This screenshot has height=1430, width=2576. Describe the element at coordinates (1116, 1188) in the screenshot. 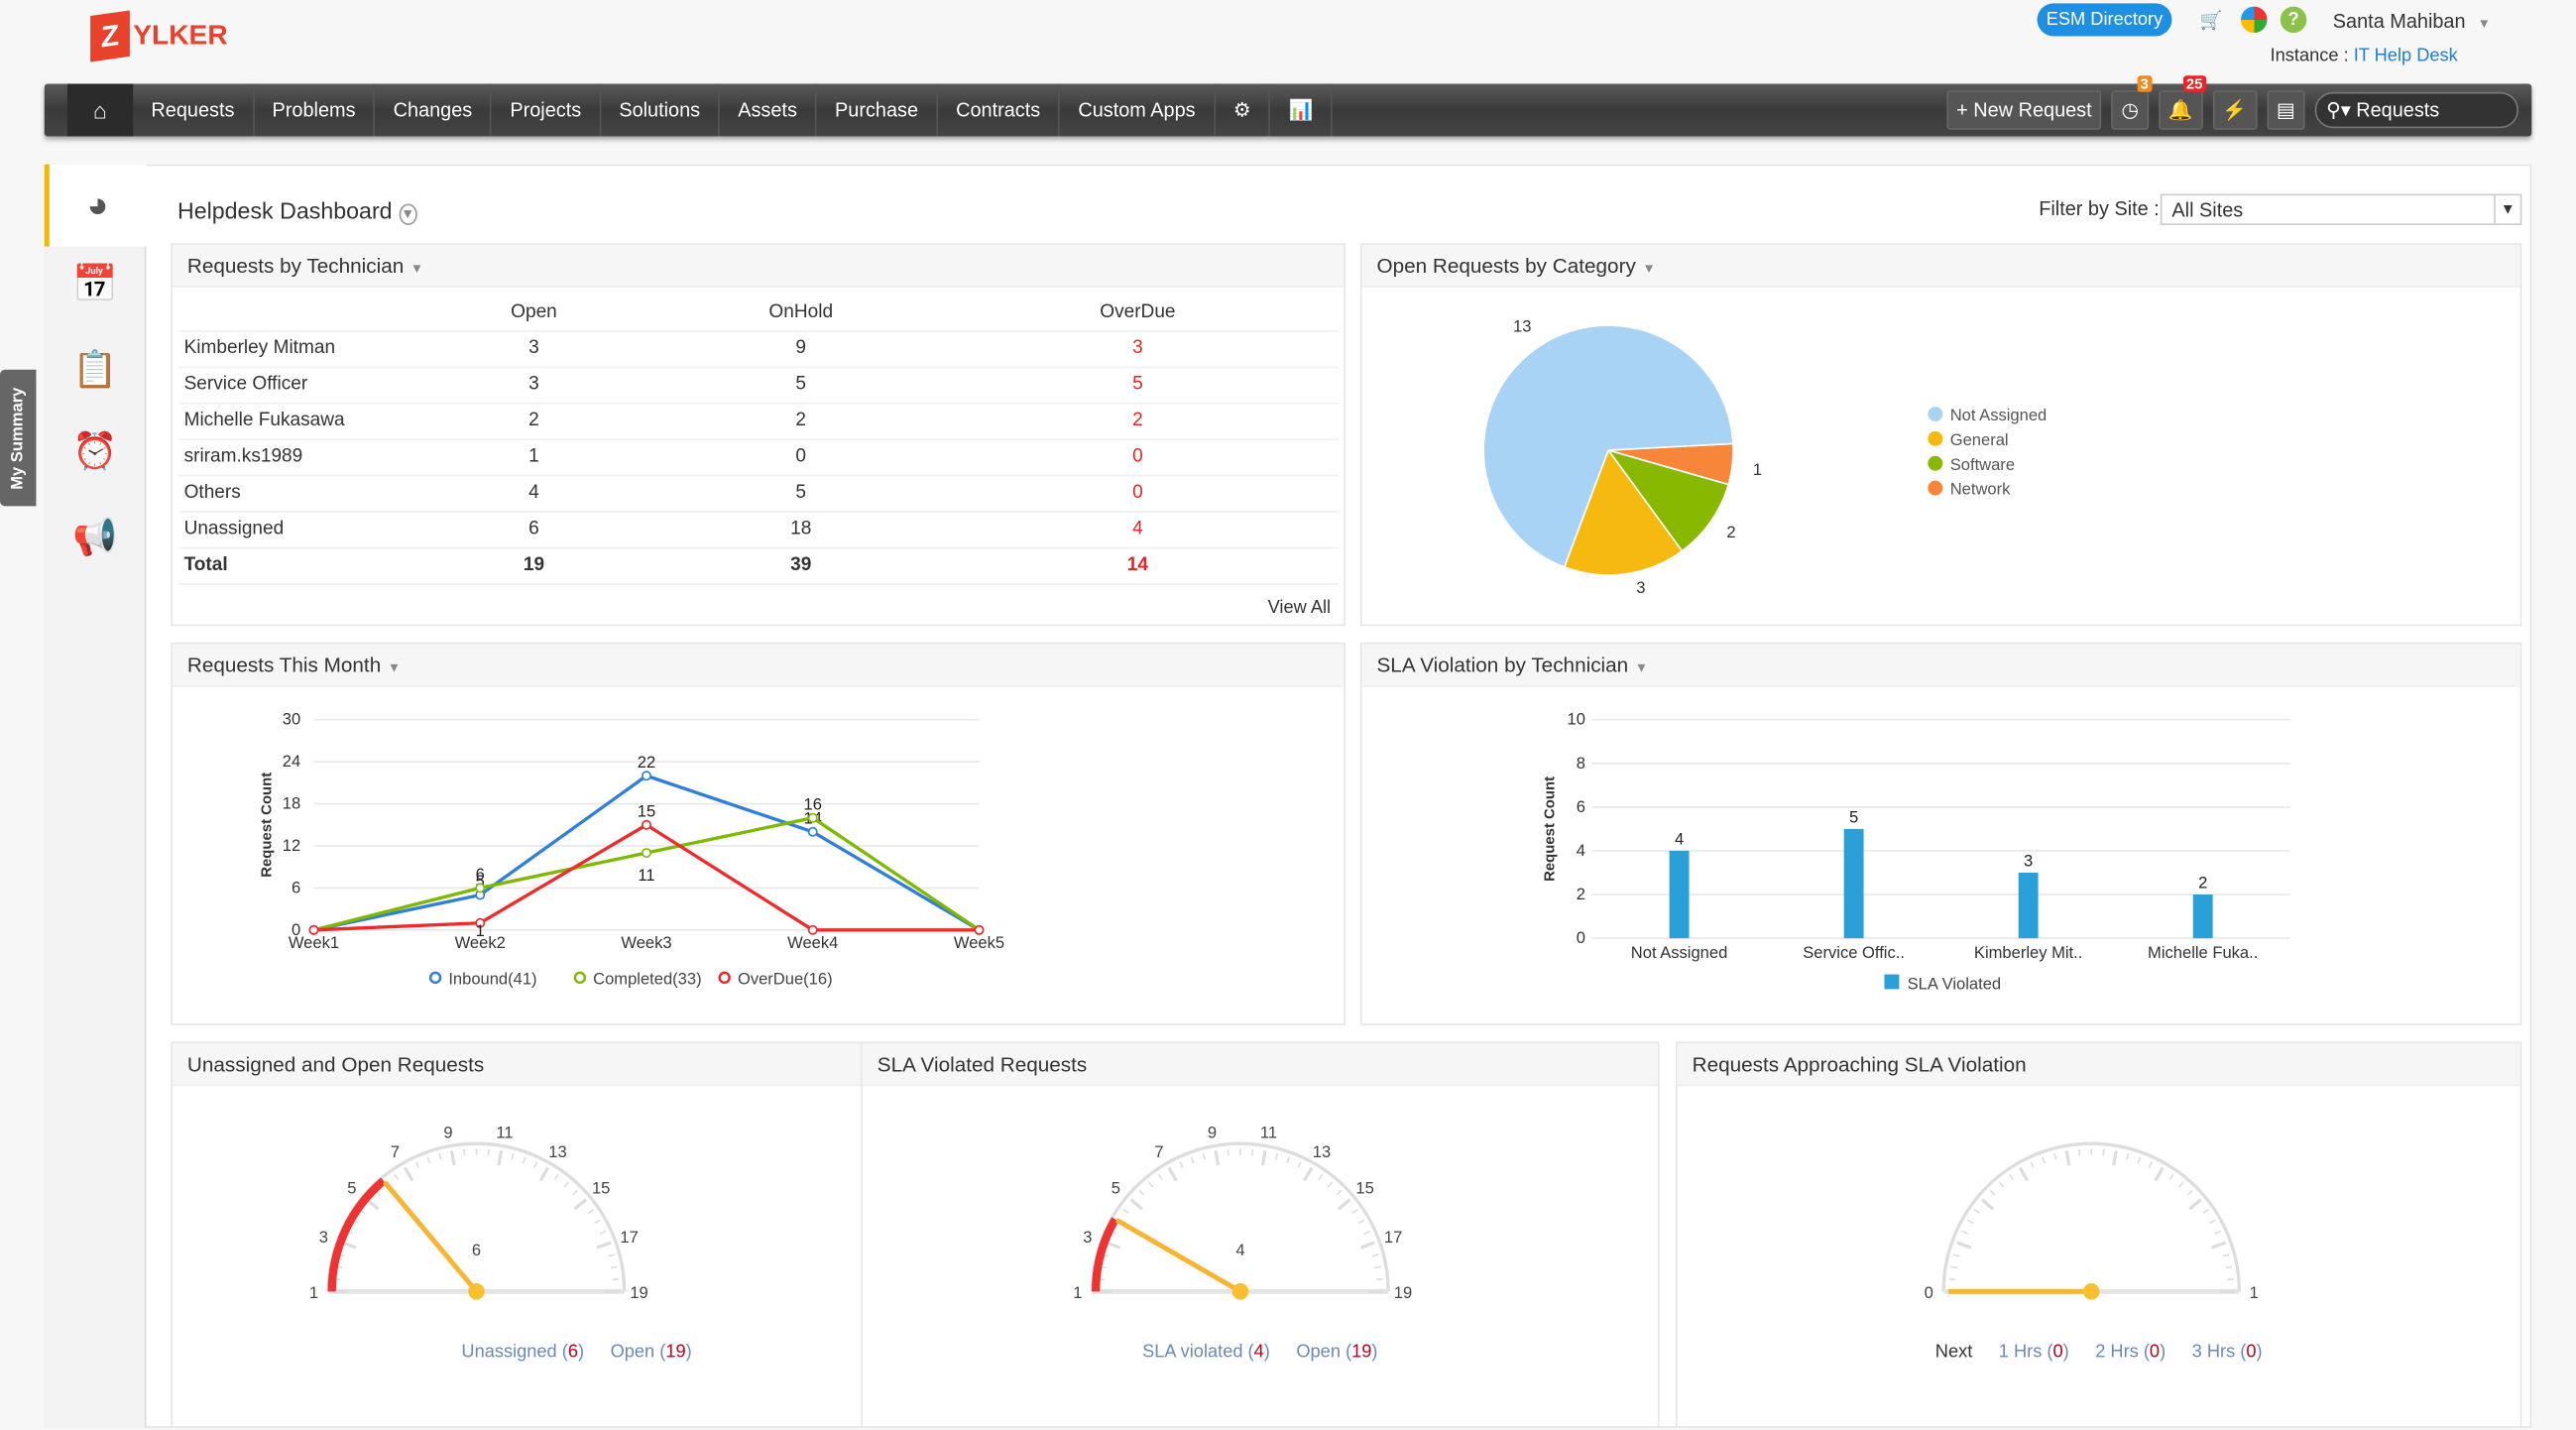

I see `gauge-tick-label: 5` at that location.